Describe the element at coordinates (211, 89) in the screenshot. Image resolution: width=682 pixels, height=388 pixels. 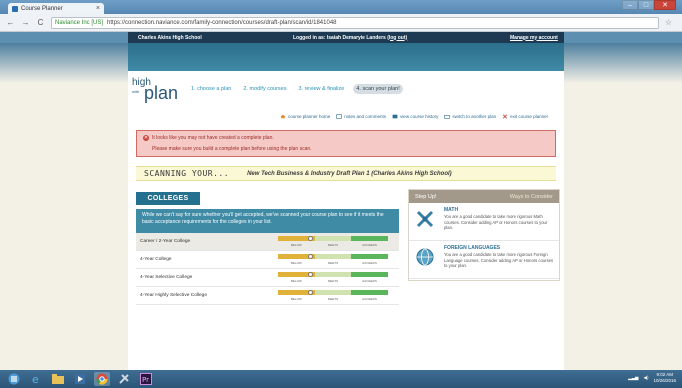
I see `step-choose-plan: 1. choose a plan` at that location.